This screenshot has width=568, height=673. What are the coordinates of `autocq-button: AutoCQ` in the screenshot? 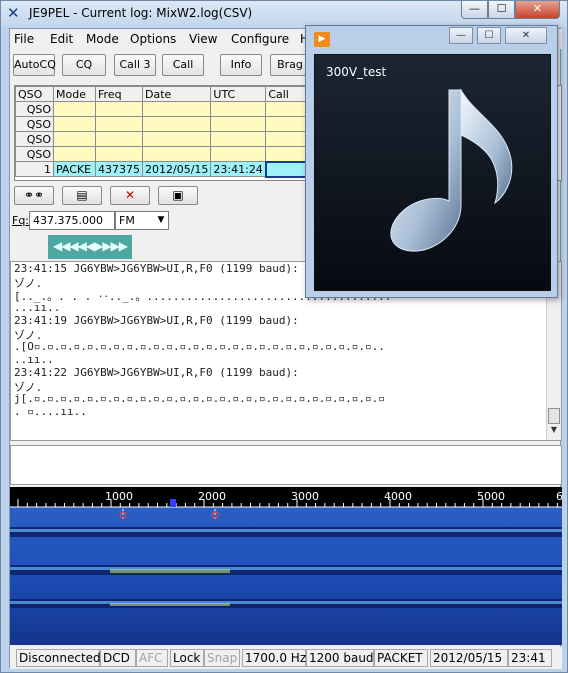 It's located at (34, 65).